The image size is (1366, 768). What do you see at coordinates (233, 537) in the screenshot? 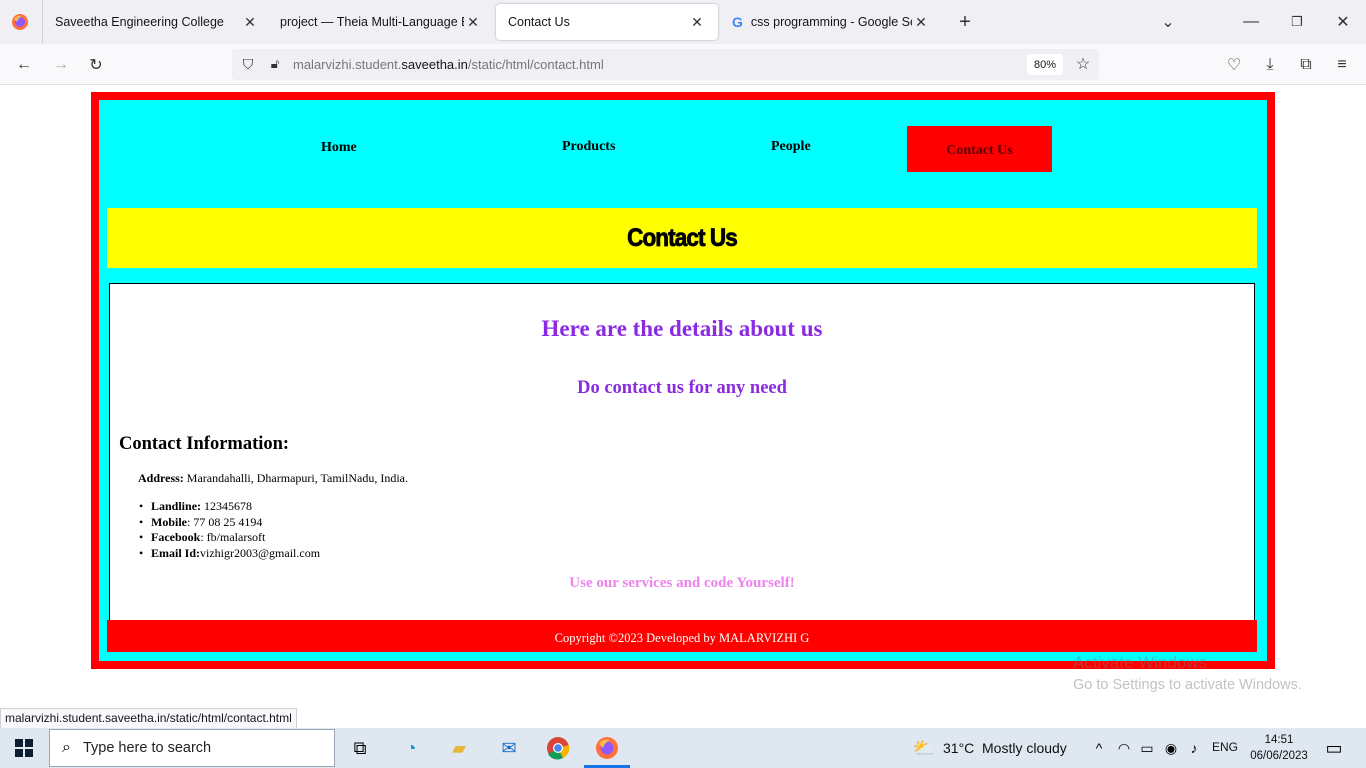
I see `facebook-value: : fb/malarsoft` at bounding box center [233, 537].